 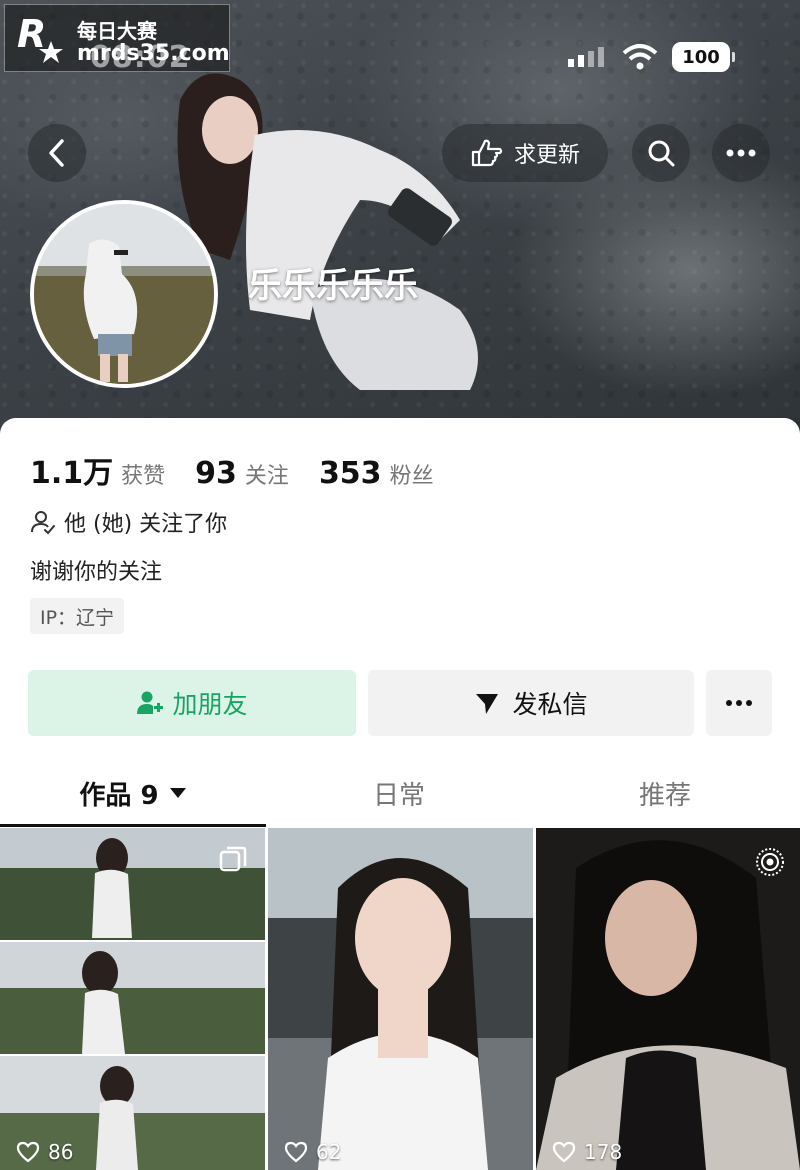 I want to click on battery-indicator: 100, so click(x=703, y=57).